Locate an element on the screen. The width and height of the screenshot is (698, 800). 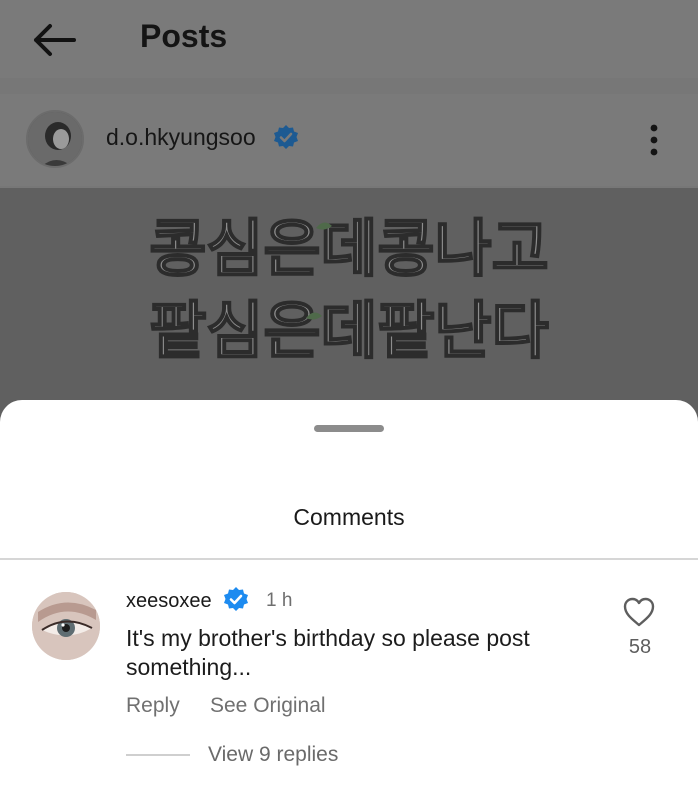
back-button is located at coordinates (54, 40).